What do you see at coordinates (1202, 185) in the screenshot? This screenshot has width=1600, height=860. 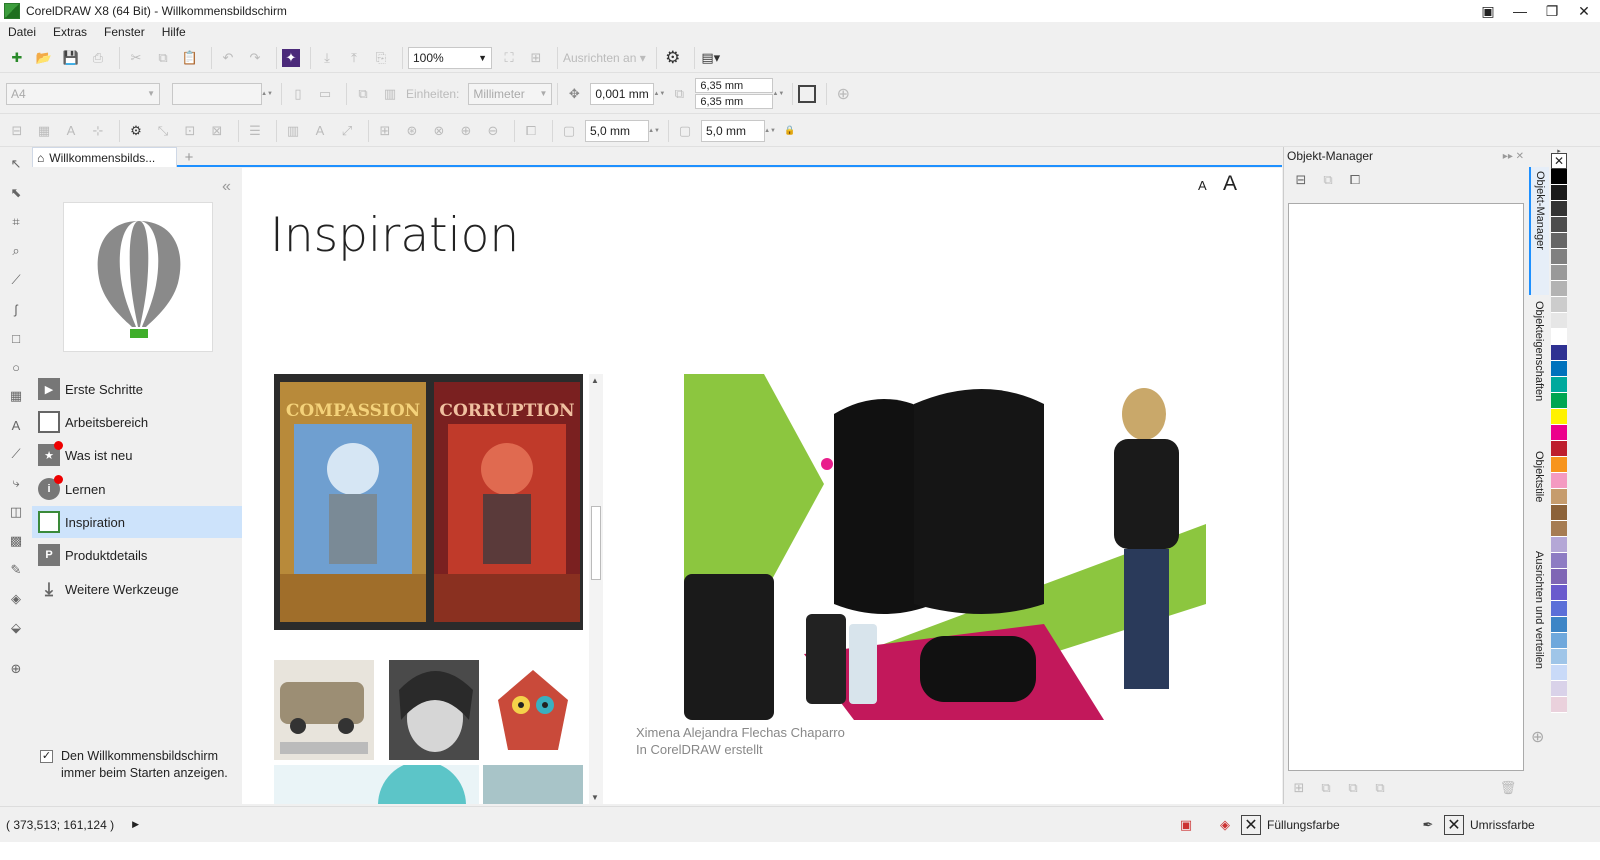 I see `font-size-small-button: A` at bounding box center [1202, 185].